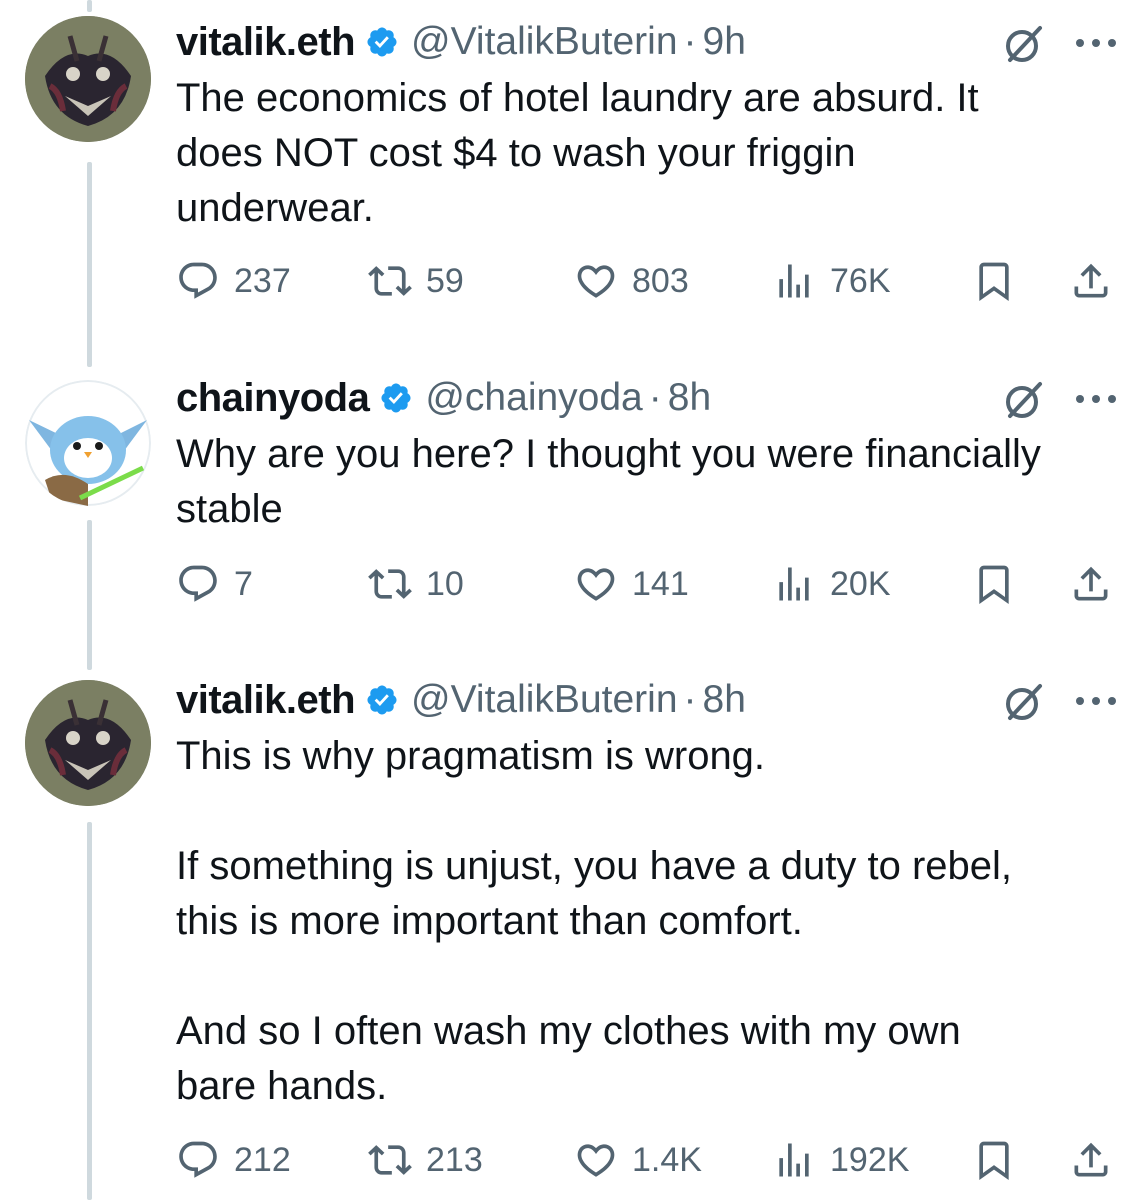  I want to click on tweet-header: chainyoda @chainyoda · 8h, so click(443, 398).